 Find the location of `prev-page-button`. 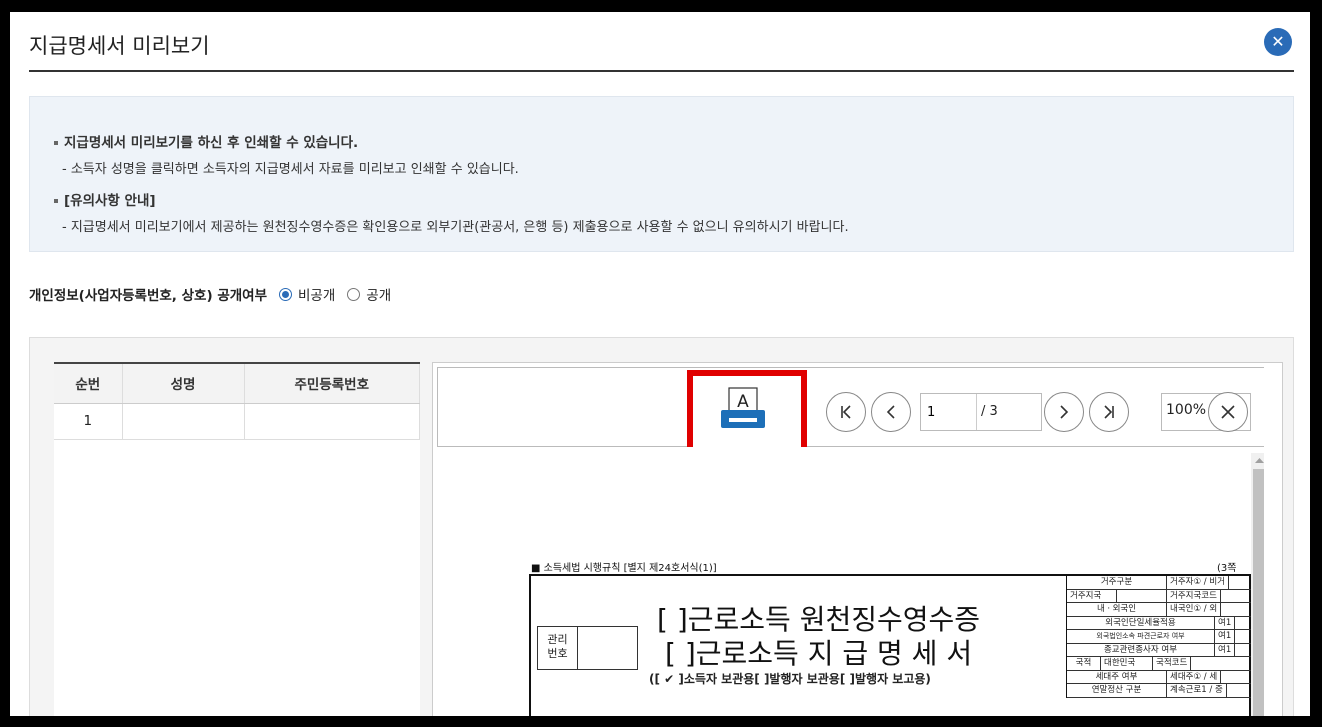

prev-page-button is located at coordinates (891, 412).